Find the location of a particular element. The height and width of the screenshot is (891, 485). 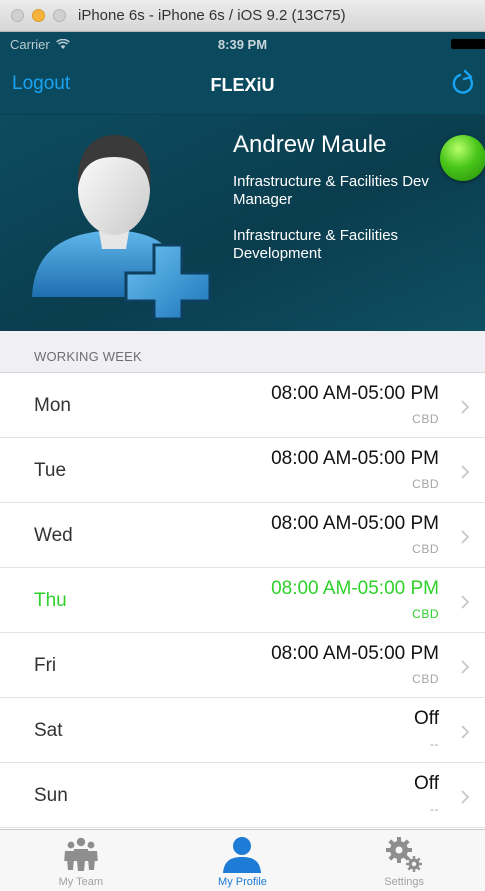

window-controls is located at coordinates (38, 15).